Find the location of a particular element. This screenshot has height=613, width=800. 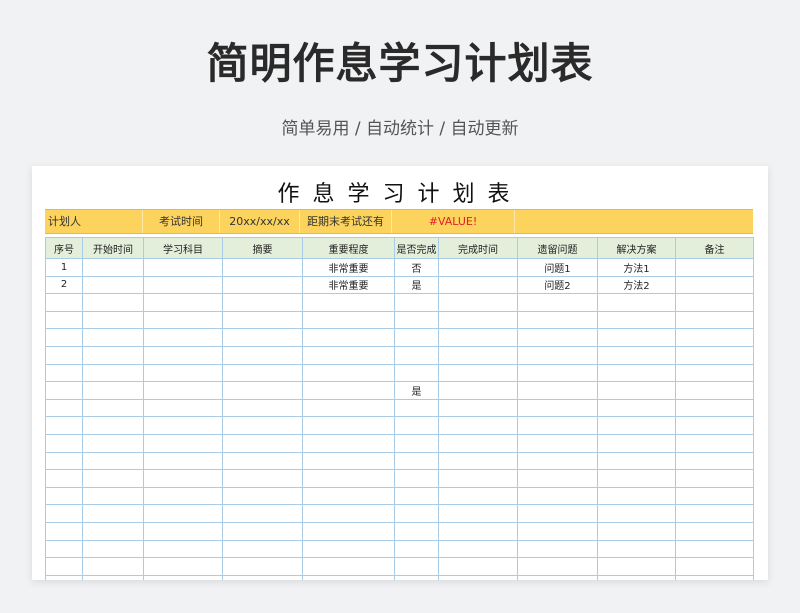

remaining-value: #VALUE! is located at coordinates (453, 221).